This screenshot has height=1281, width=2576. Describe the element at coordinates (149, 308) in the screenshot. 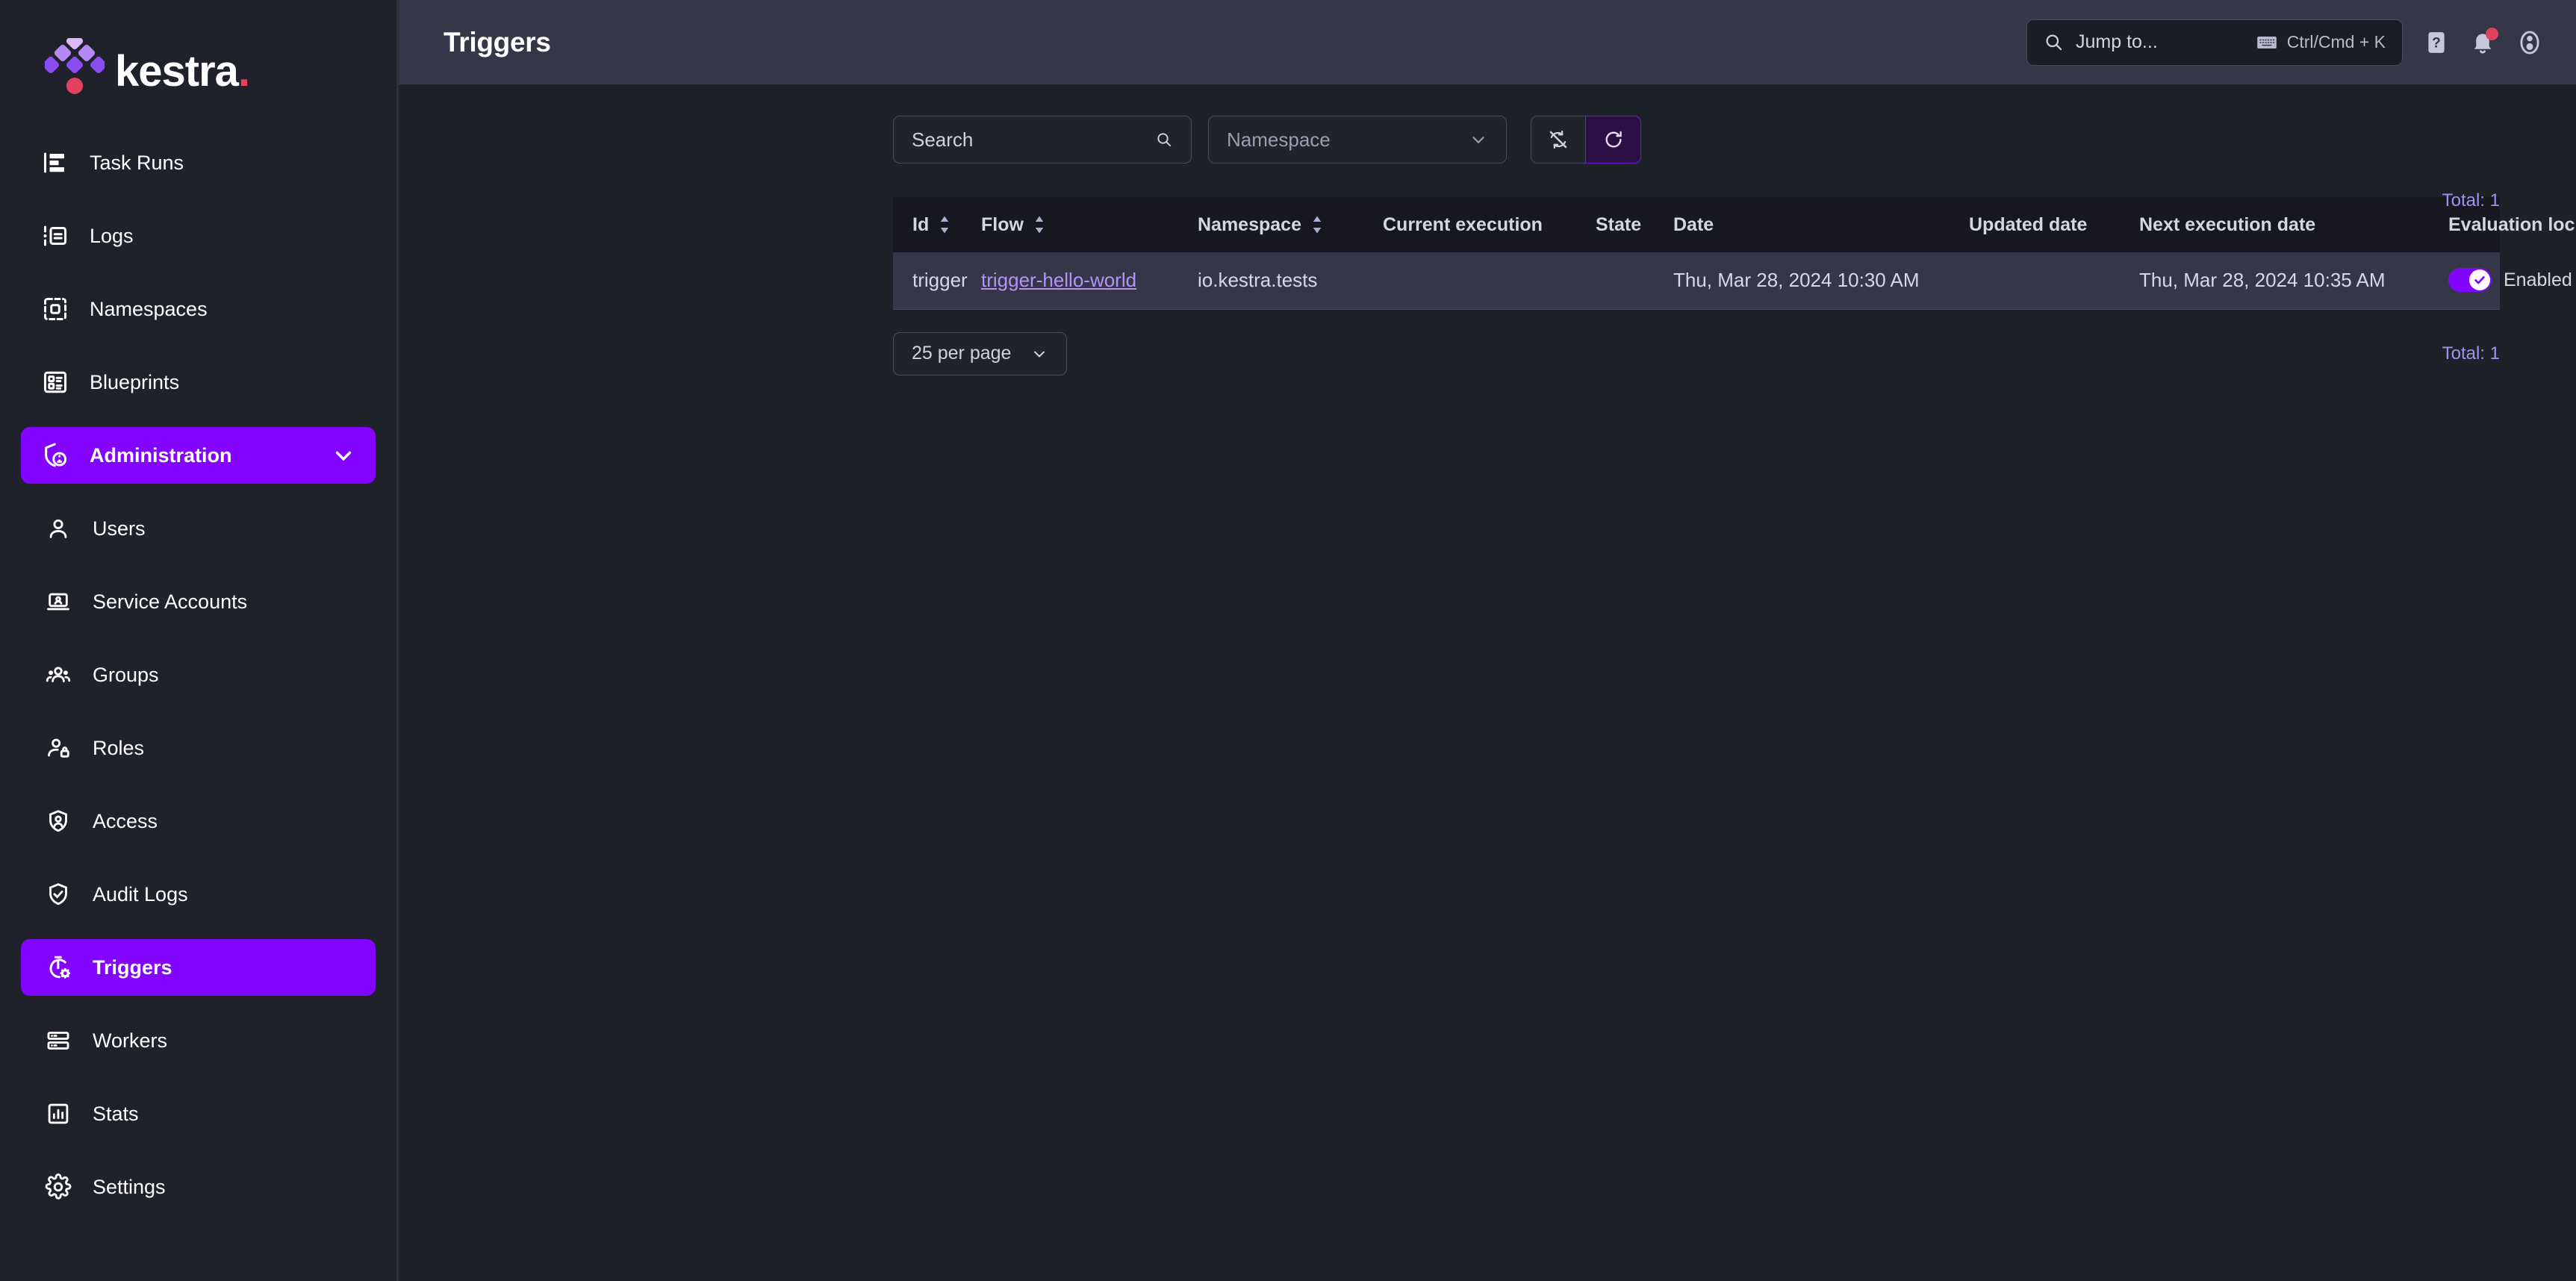

I see `sidebar-item-label: Namespaces` at that location.